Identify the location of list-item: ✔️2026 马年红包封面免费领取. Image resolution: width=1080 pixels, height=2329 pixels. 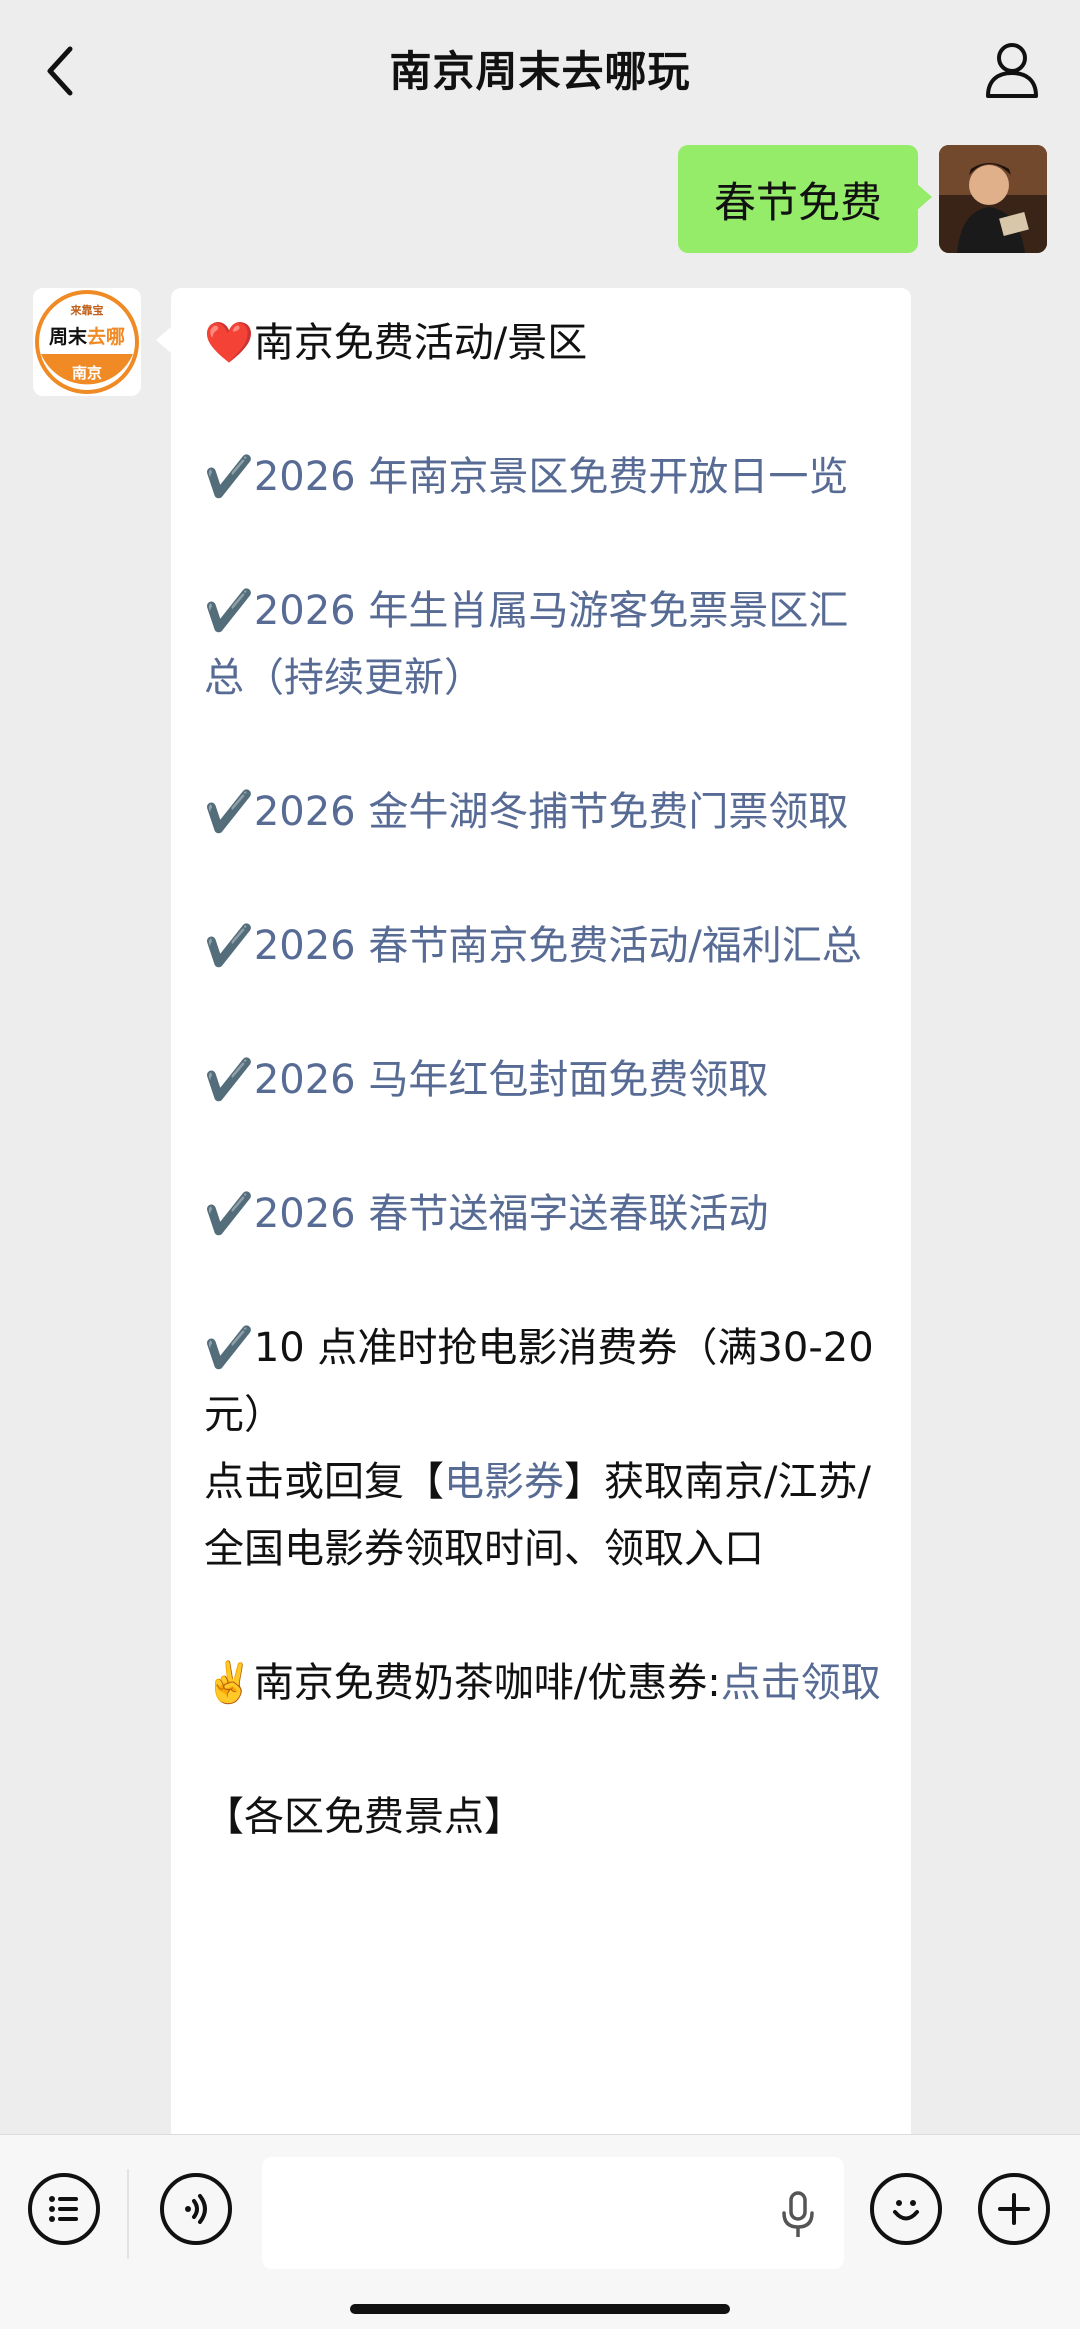
(542, 1080).